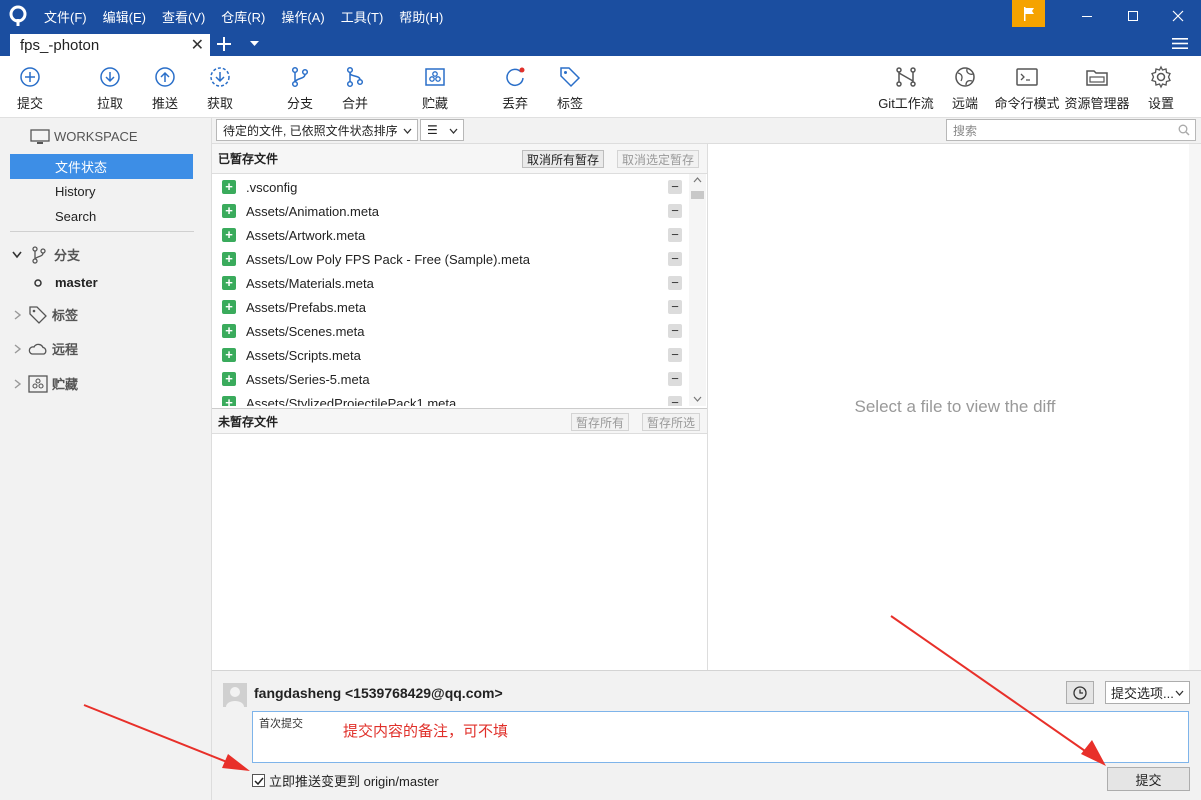 This screenshot has width=1201, height=800. Describe the element at coordinates (1180, 43) in the screenshot. I see `hamburger-menu-icon` at that location.